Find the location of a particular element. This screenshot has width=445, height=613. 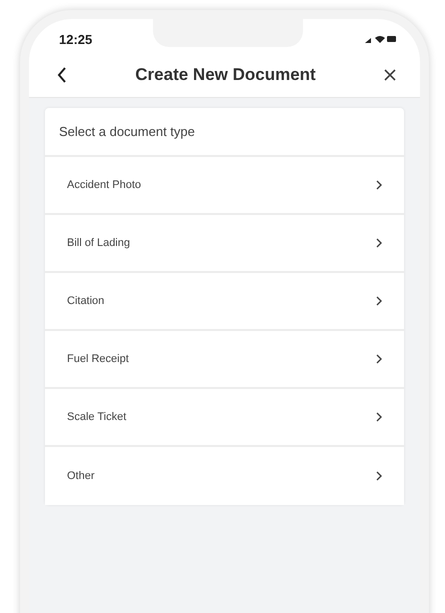

screen-title: Create New Document is located at coordinates (225, 75).